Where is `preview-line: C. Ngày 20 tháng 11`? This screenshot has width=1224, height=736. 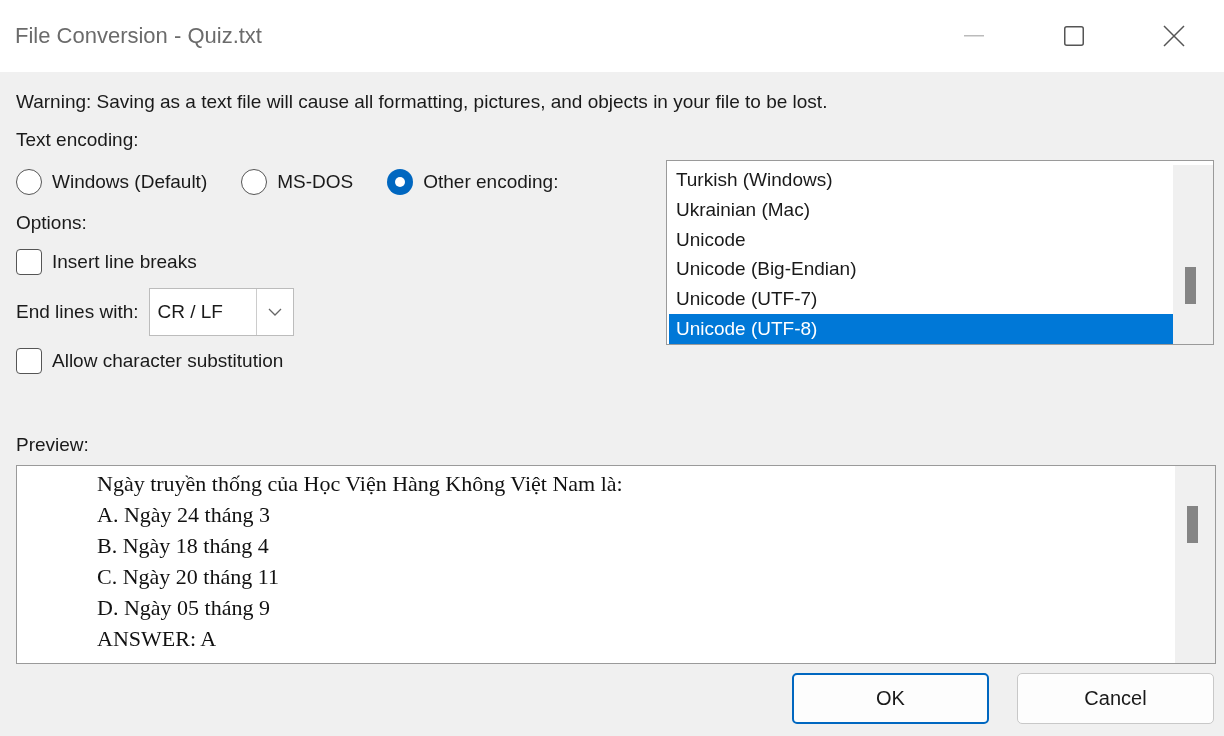
preview-line: C. Ngày 20 tháng 11 is located at coordinates (188, 577).